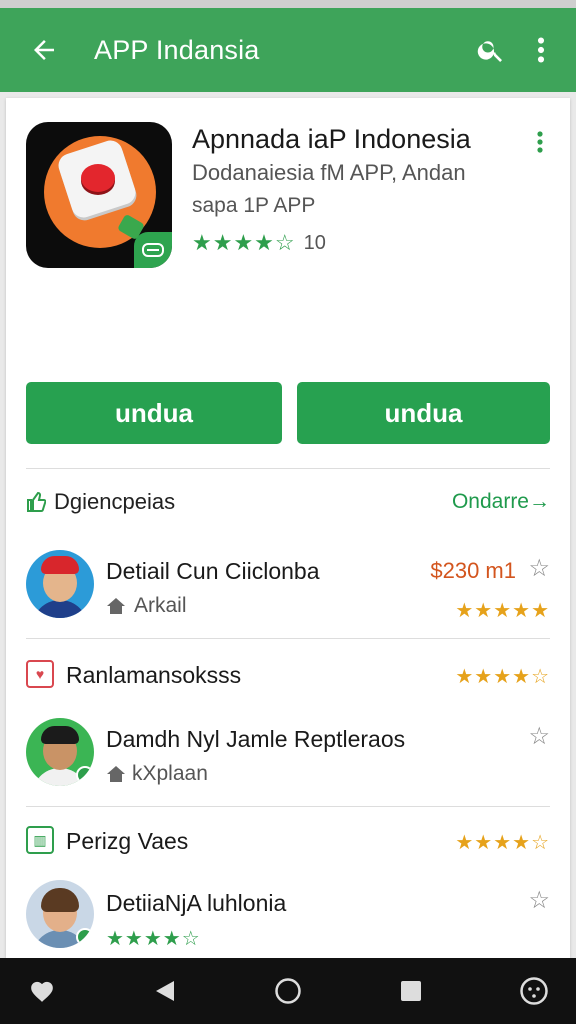  I want to click on back-nav-button, so click(165, 991).